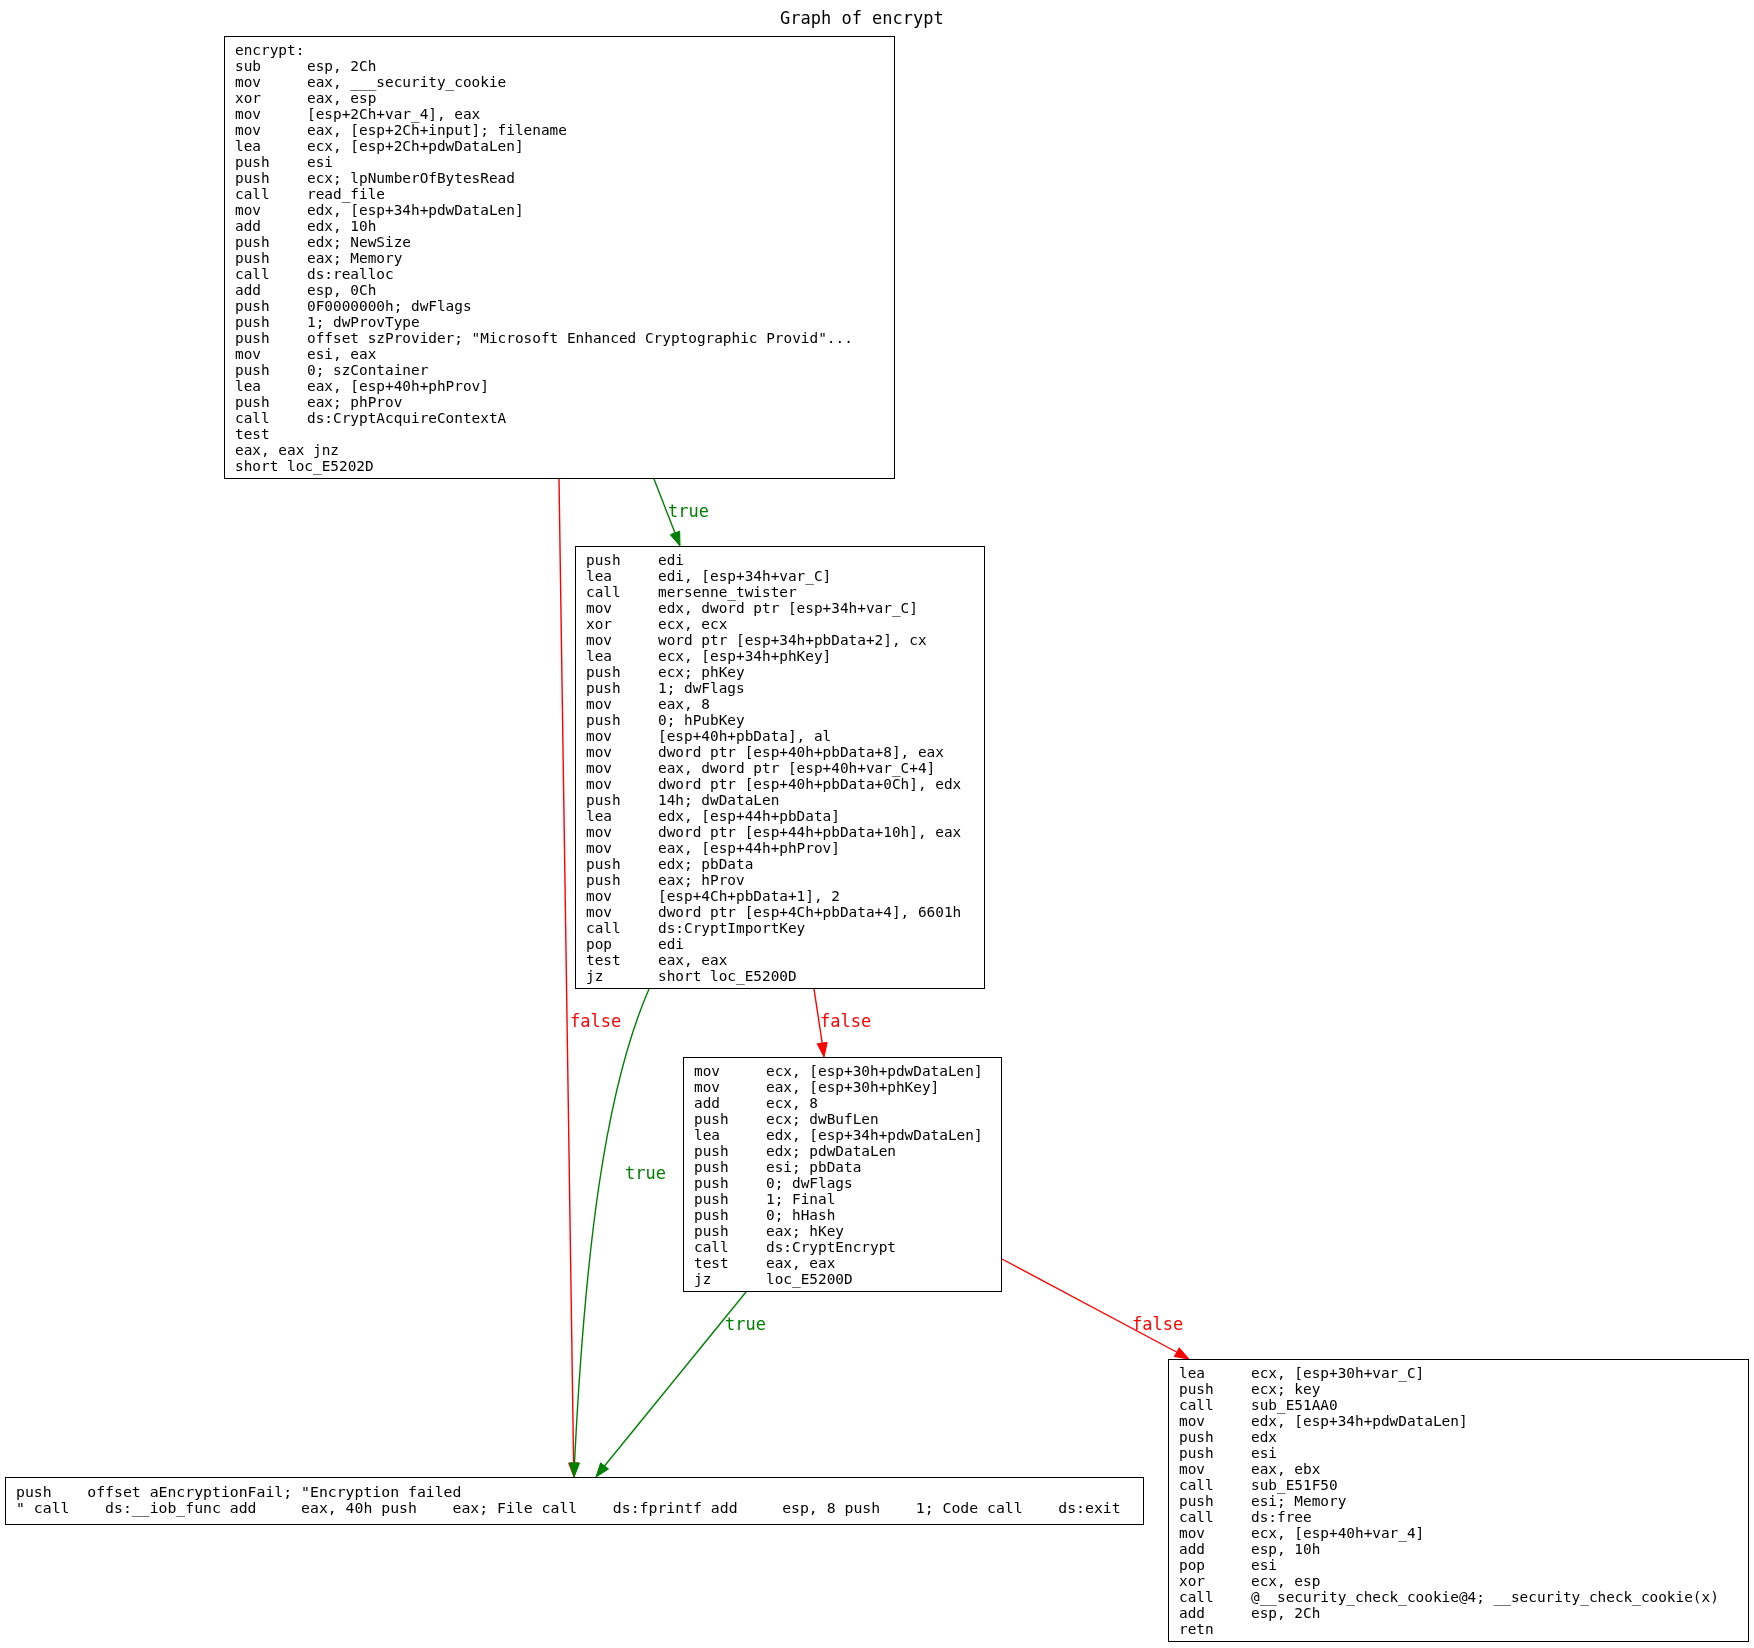 This screenshot has height=1648, width=1754. I want to click on operand: read_file, so click(346, 194).